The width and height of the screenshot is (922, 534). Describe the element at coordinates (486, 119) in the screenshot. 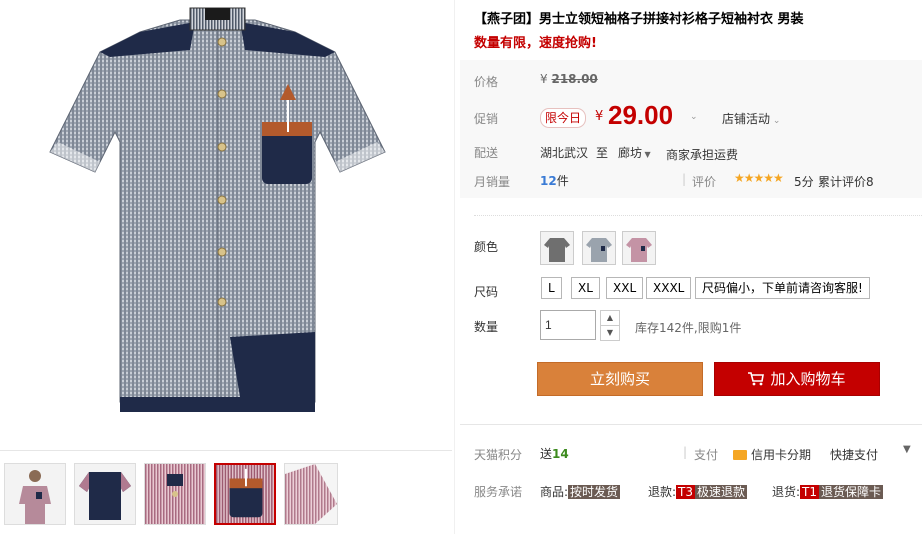

I see `promo-label: 促销` at that location.